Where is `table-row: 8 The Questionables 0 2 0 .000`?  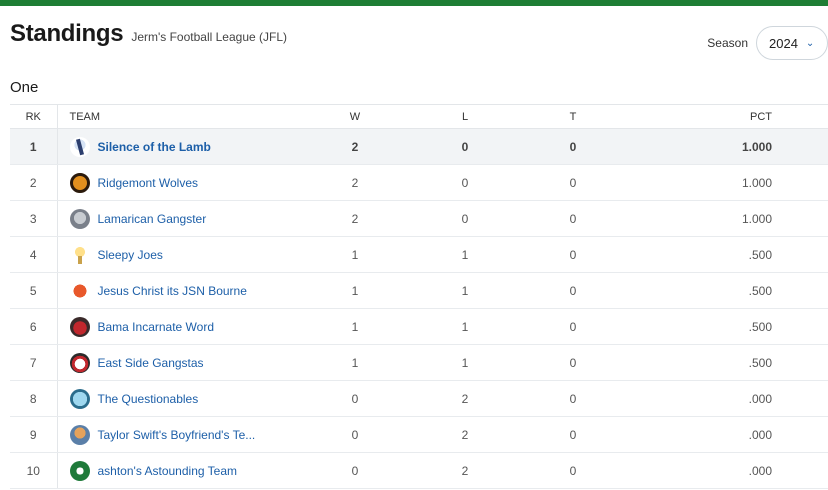
table-row: 8 The Questionables 0 2 0 .000 is located at coordinates (419, 398).